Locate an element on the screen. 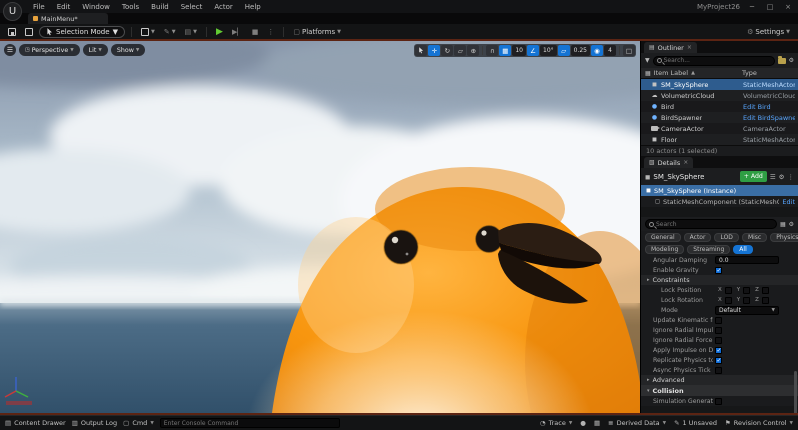 The image size is (798, 430). details-tab: ▧ Details × is located at coordinates (669, 162).